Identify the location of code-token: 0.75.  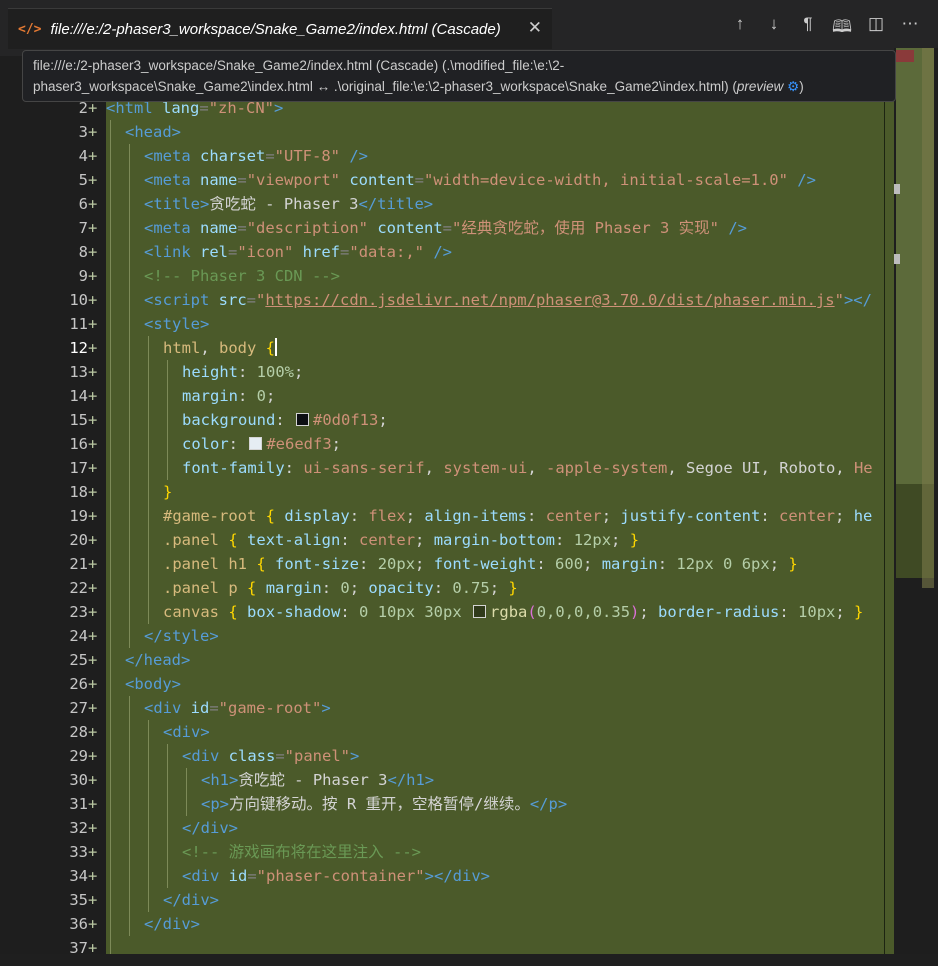
(471, 588).